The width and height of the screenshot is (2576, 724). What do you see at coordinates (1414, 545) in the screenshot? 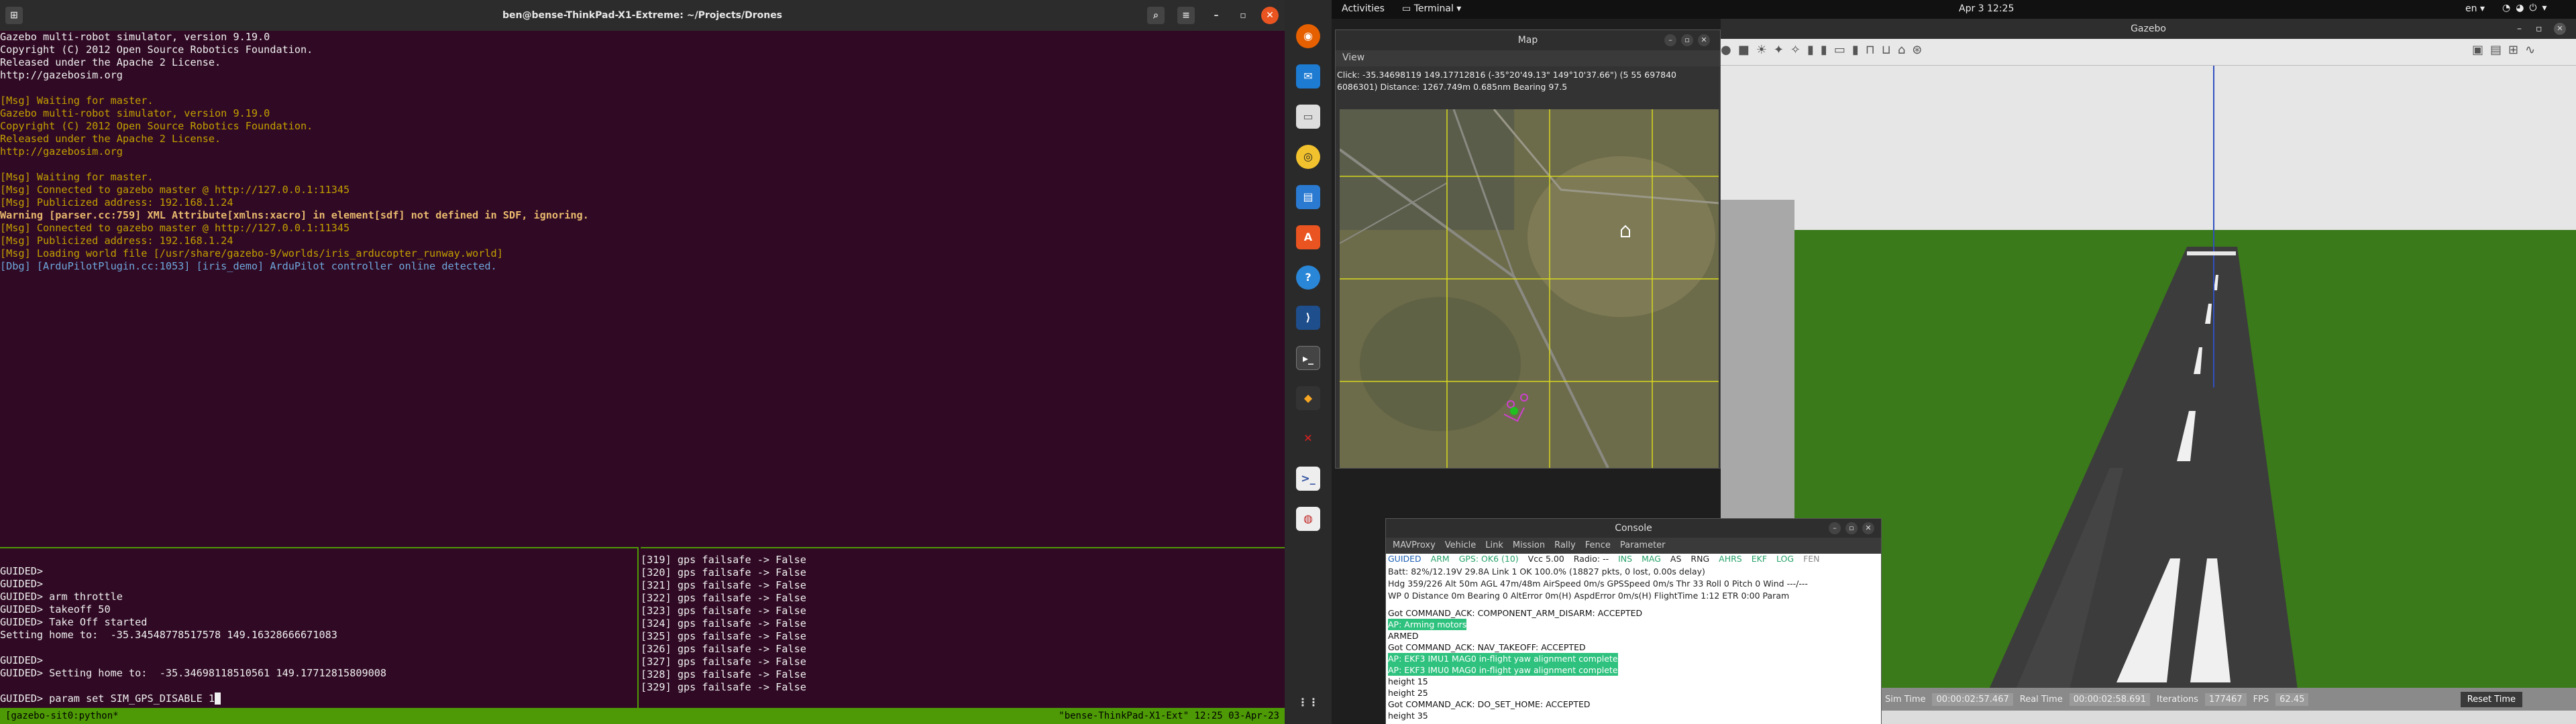
I see `console-menu-item: MAVProxy` at bounding box center [1414, 545].